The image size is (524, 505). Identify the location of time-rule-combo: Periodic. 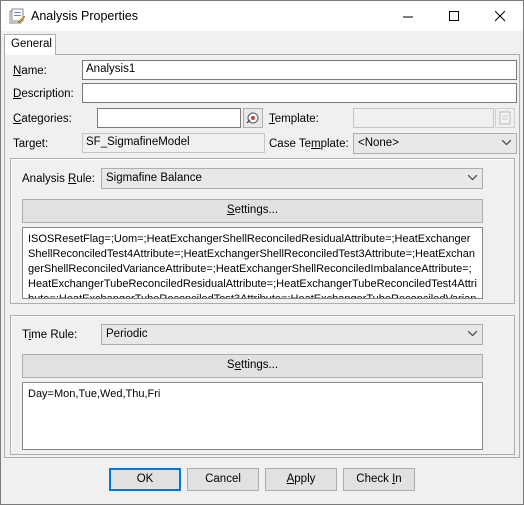
(292, 334).